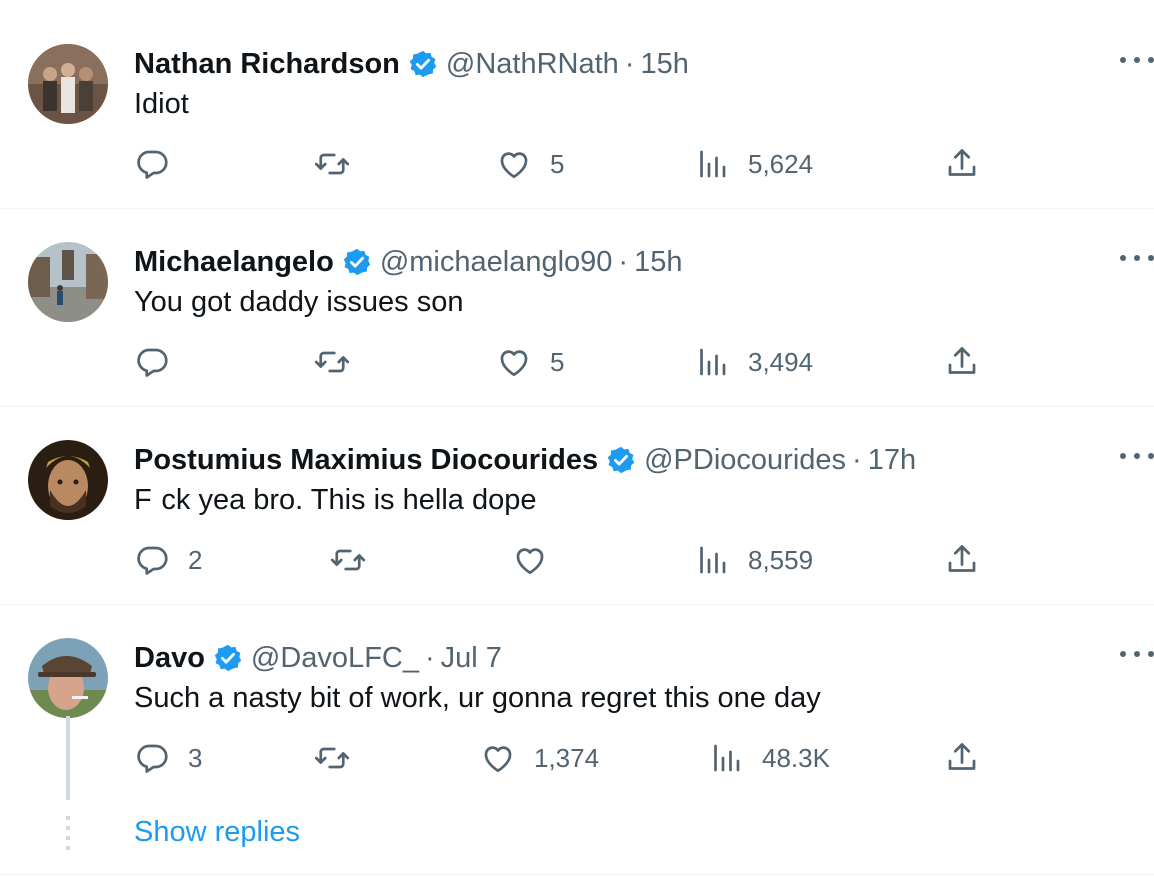 Image resolution: width=1154 pixels, height=890 pixels. What do you see at coordinates (471, 658) in the screenshot?
I see `timestamp: Jul 7` at bounding box center [471, 658].